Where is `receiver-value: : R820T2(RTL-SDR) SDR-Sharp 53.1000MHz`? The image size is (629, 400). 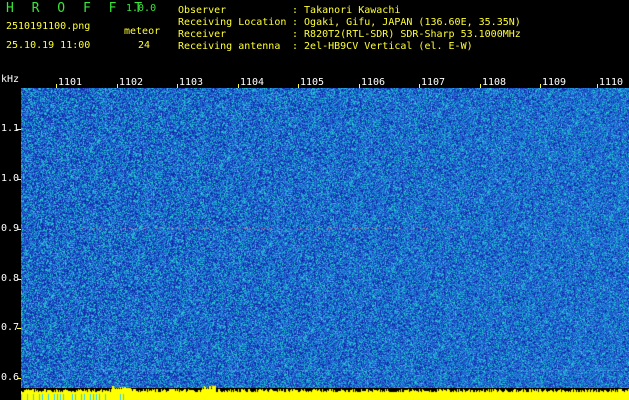
receiver-value: : R820T2(RTL-SDR) SDR-Sharp 53.1000MHz is located at coordinates (406, 34).